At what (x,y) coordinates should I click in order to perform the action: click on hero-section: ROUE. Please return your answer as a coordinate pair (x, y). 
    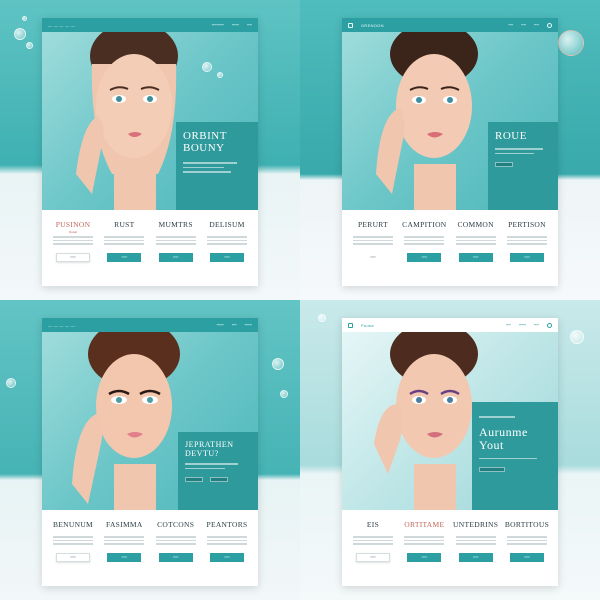
    Looking at the image, I should click on (450, 121).